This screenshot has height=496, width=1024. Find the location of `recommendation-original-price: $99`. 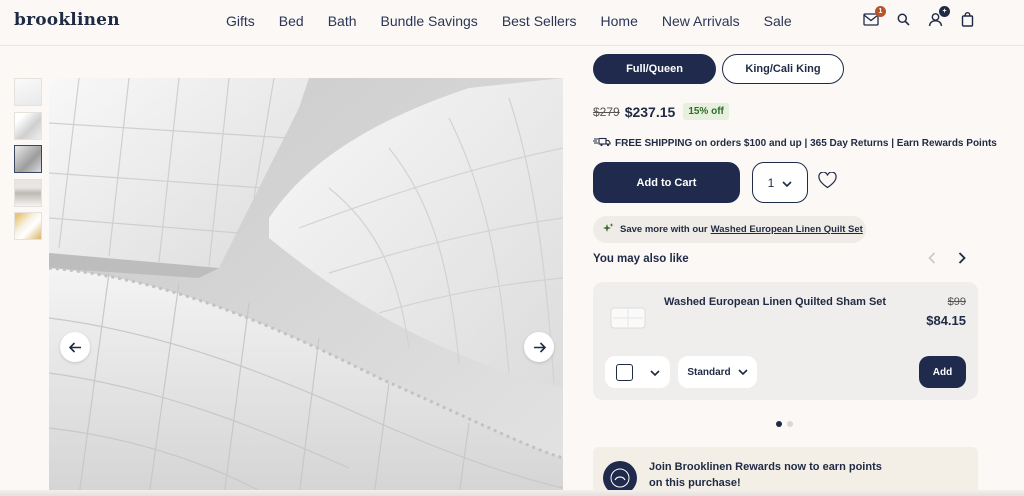

recommendation-original-price: $99 is located at coordinates (956, 302).